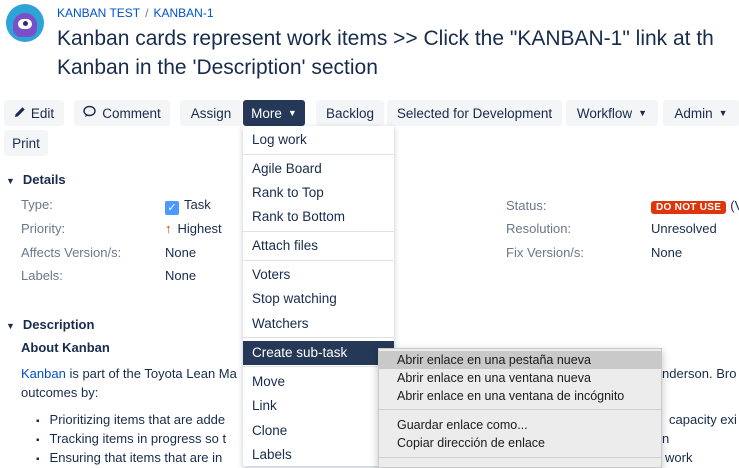  What do you see at coordinates (734, 205) in the screenshot?
I see `status-suffix: (V` at bounding box center [734, 205].